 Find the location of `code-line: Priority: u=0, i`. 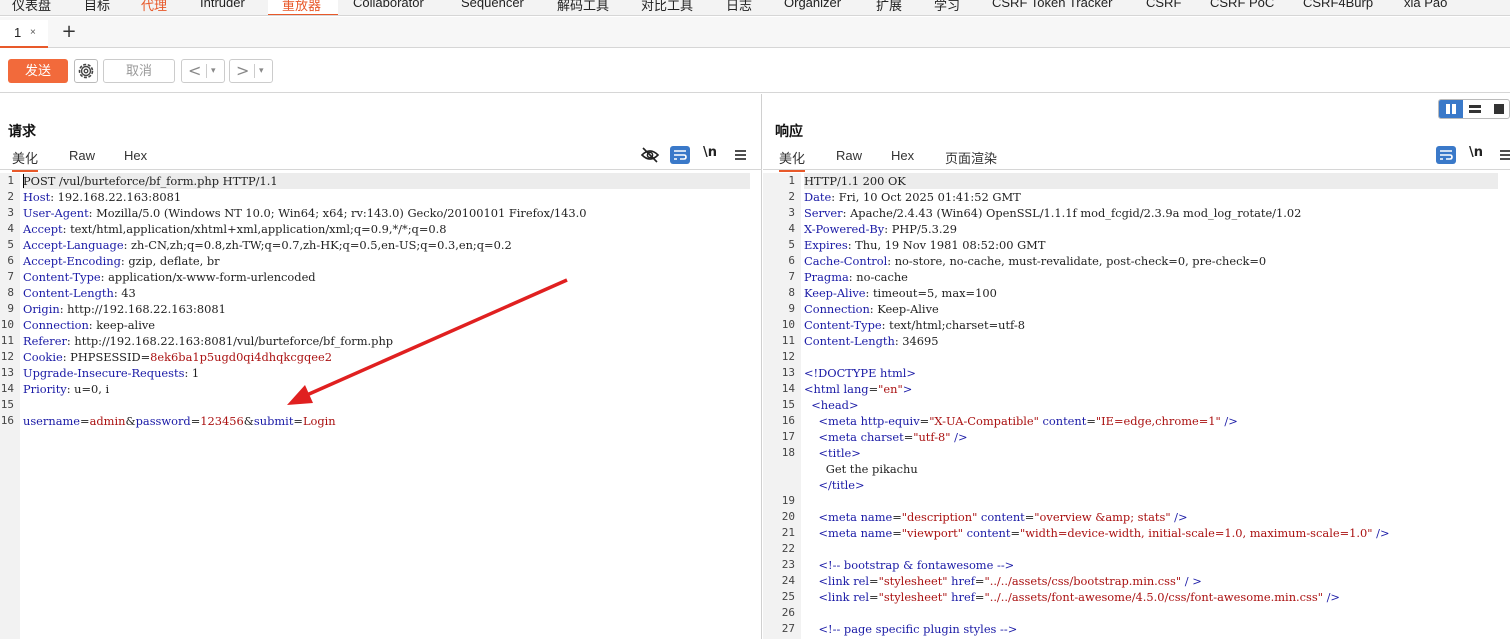

code-line: Priority: u=0, i is located at coordinates (66, 389).